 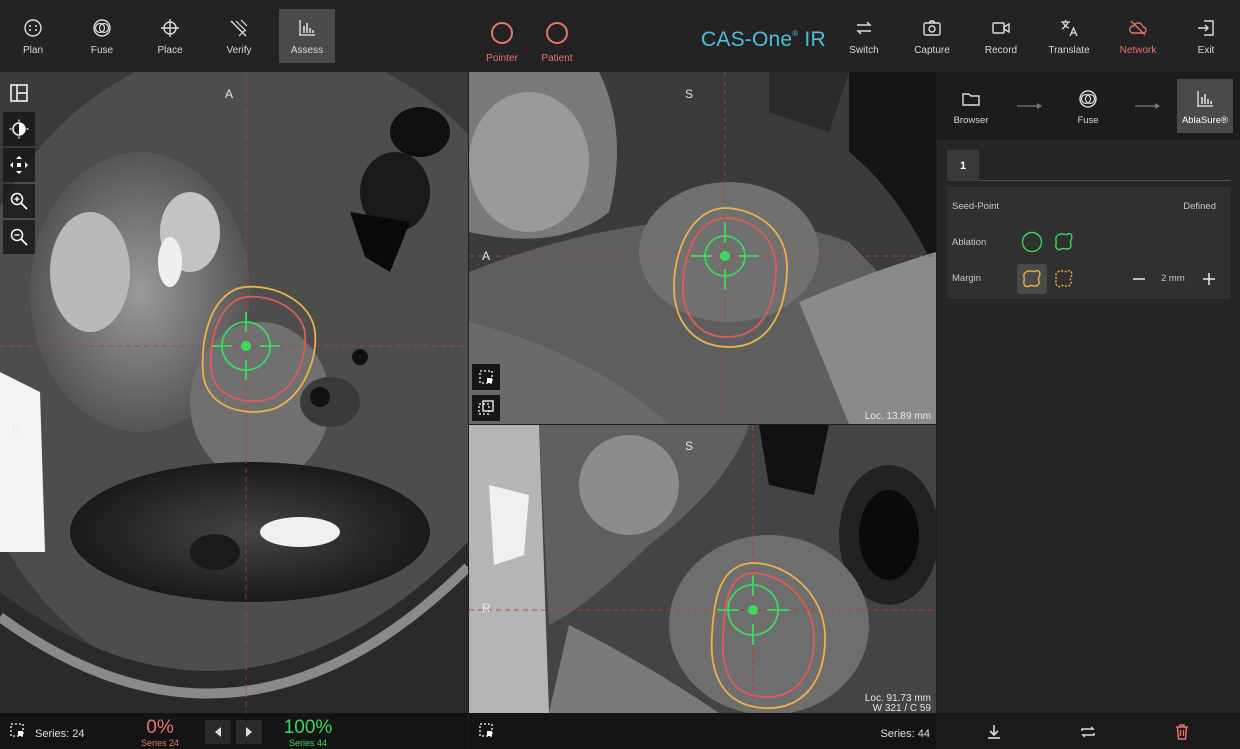 I want to click on workflow-arrow-icon, so click(x=1147, y=106).